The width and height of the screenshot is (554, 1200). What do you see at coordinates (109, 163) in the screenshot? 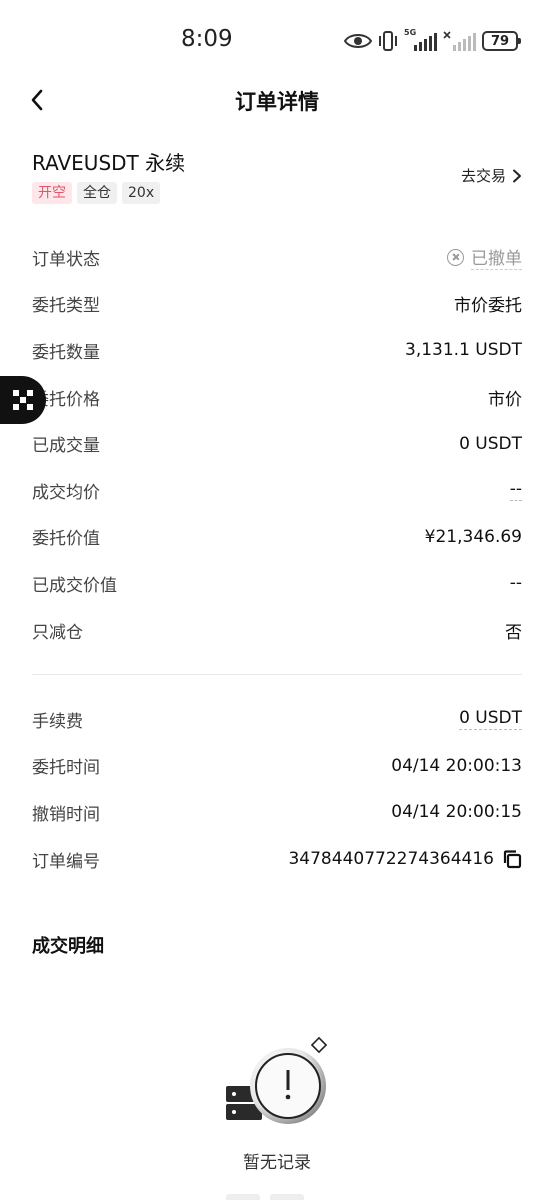
I see `instrument-symbol: RAVEUSDT 永续` at bounding box center [109, 163].